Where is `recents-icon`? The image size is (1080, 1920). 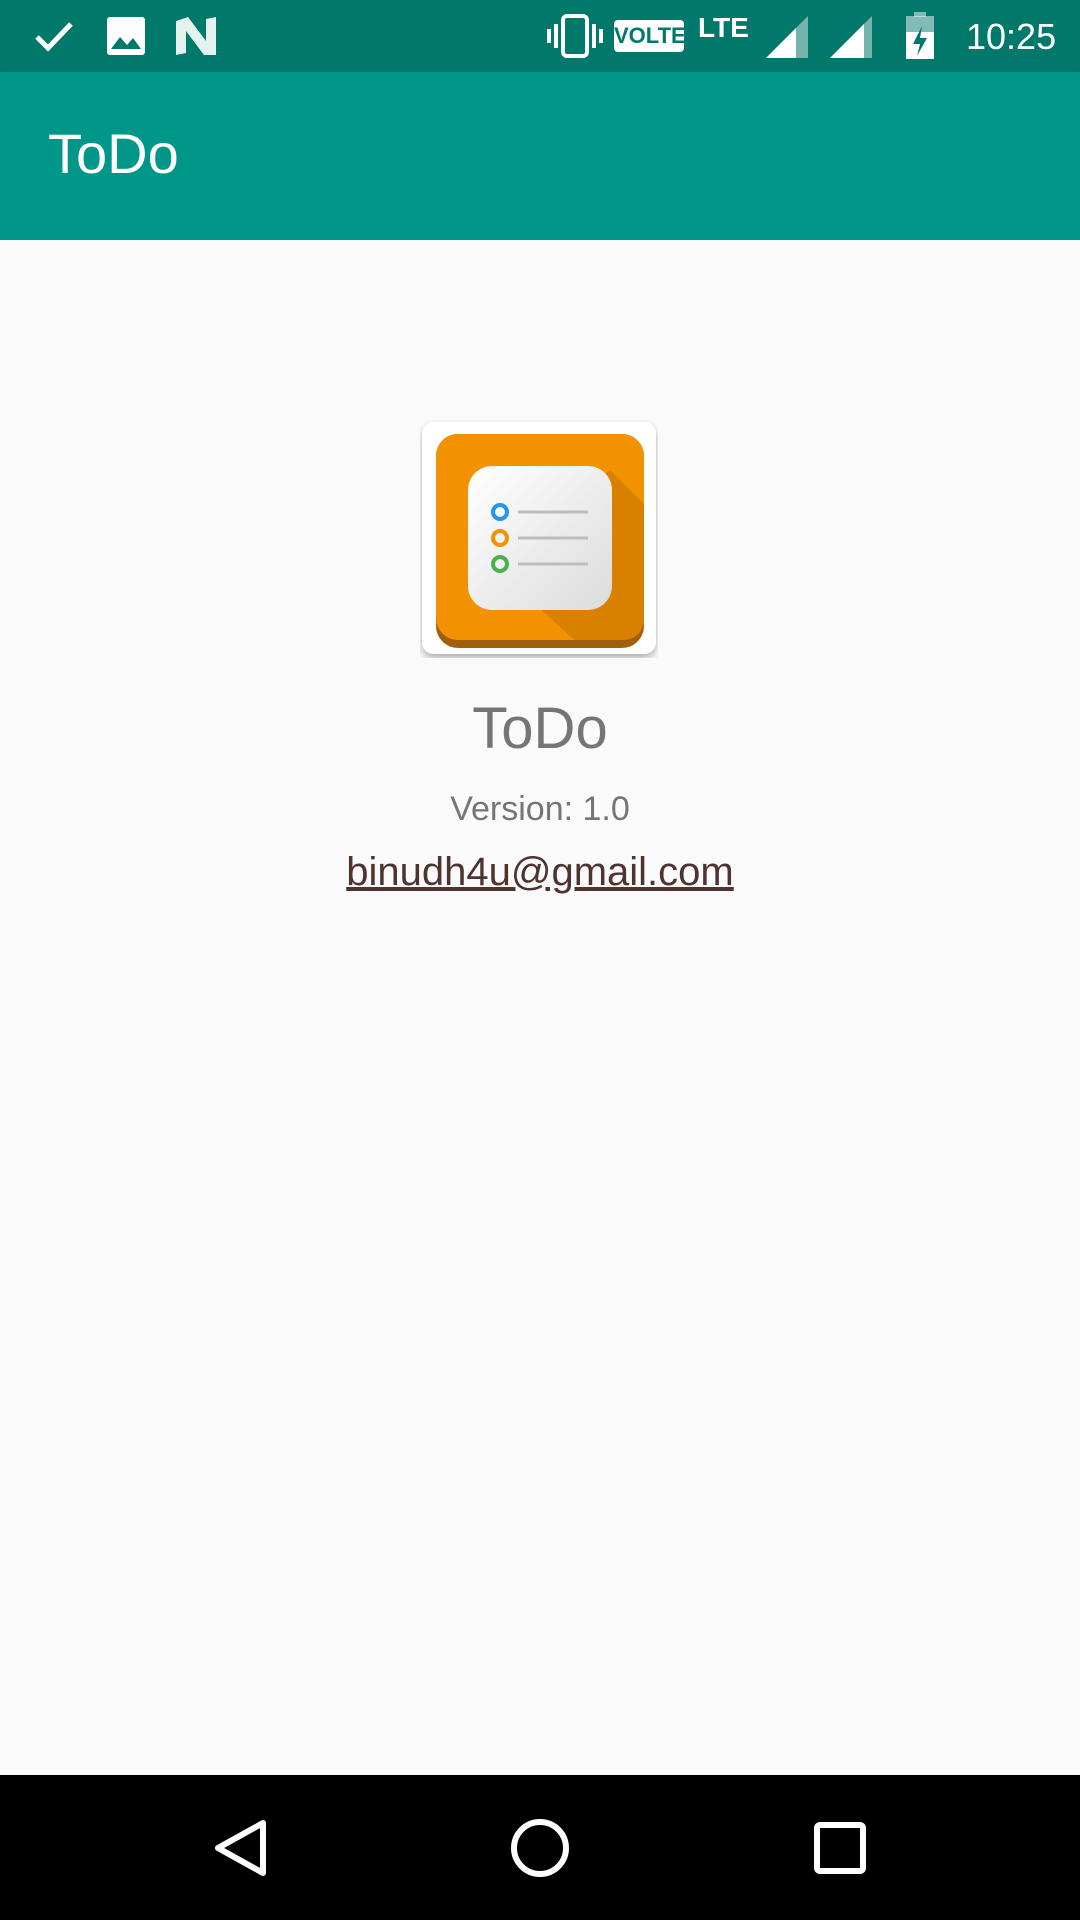
recents-icon is located at coordinates (840, 1848).